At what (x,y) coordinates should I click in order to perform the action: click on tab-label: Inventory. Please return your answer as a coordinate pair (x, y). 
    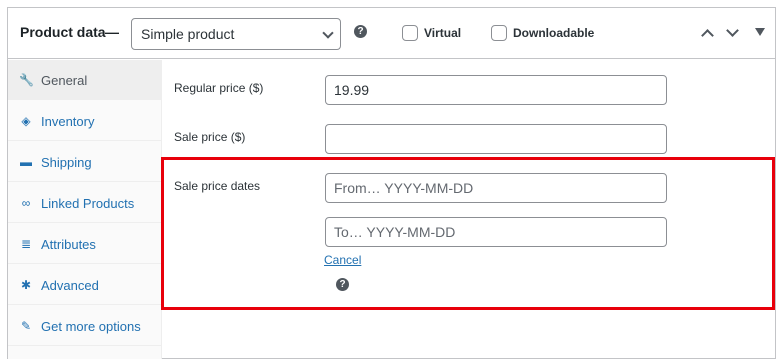
    Looking at the image, I should click on (68, 121).